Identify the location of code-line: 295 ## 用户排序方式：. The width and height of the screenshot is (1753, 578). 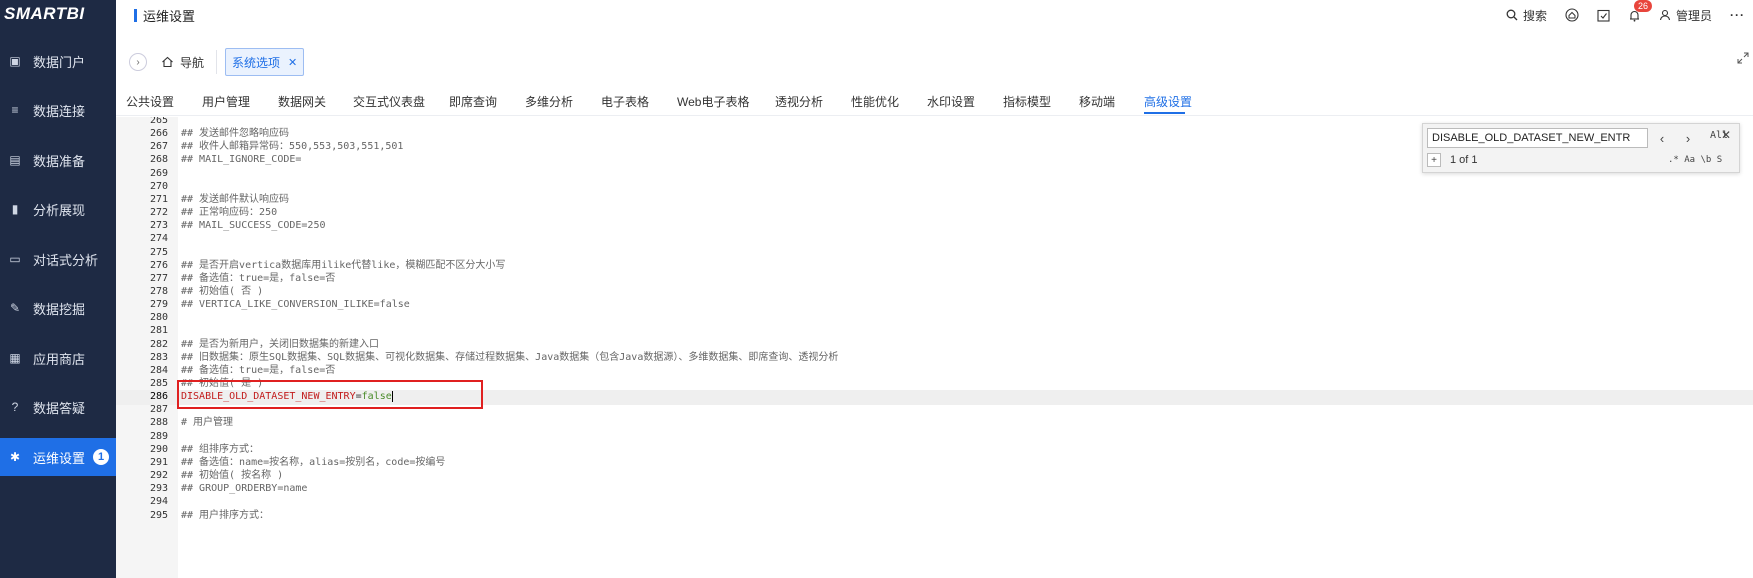
(934, 516).